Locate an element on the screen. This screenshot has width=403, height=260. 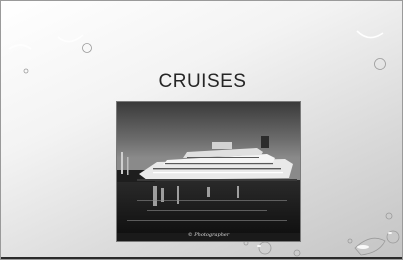
slide-bottom-edge is located at coordinates (201, 258).